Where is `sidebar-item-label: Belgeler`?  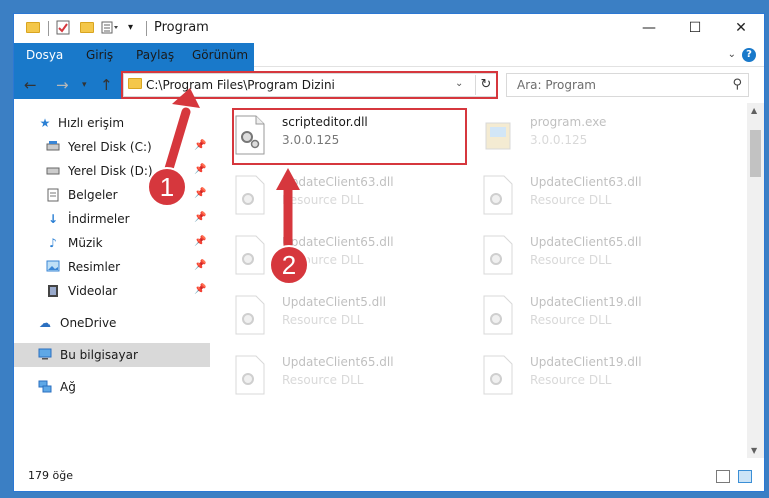 sidebar-item-label: Belgeler is located at coordinates (93, 195).